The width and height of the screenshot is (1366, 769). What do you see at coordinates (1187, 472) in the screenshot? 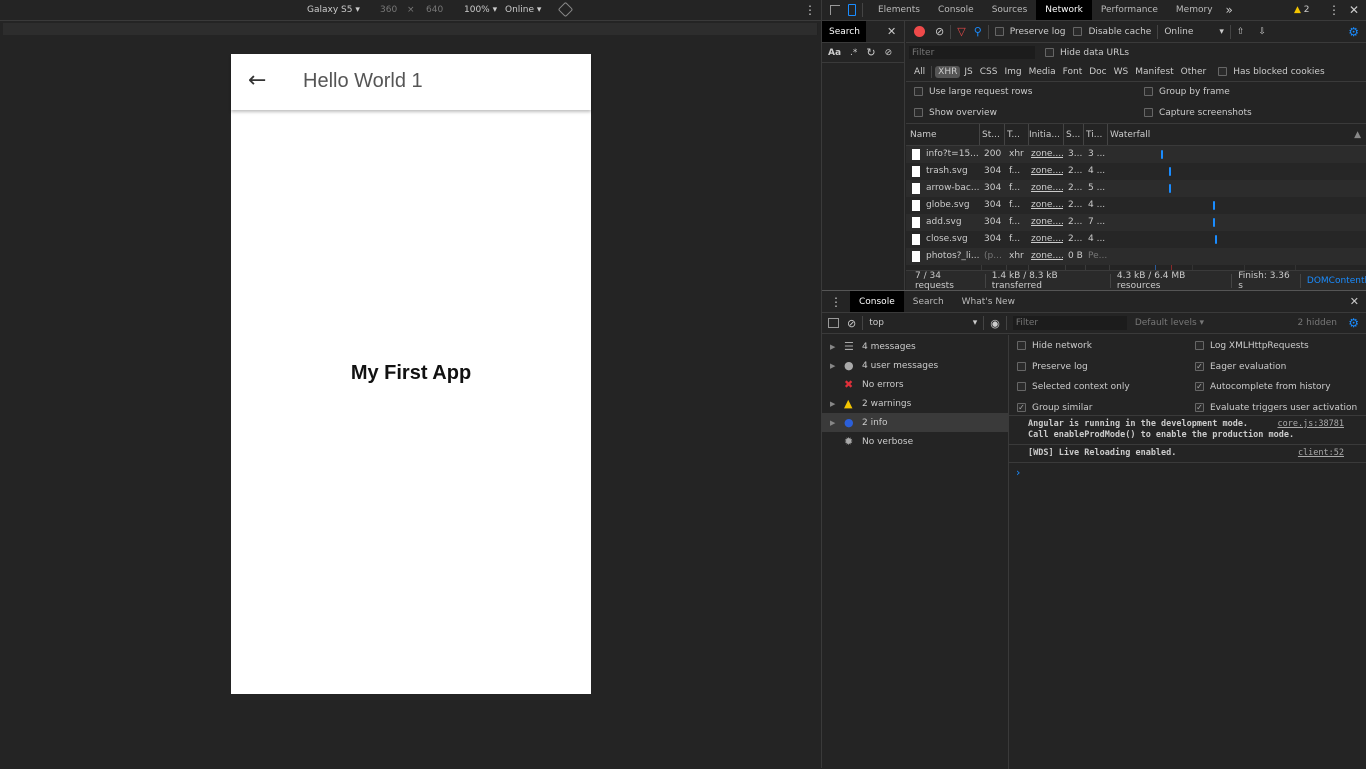
I see `console-prompt: ›` at bounding box center [1187, 472].